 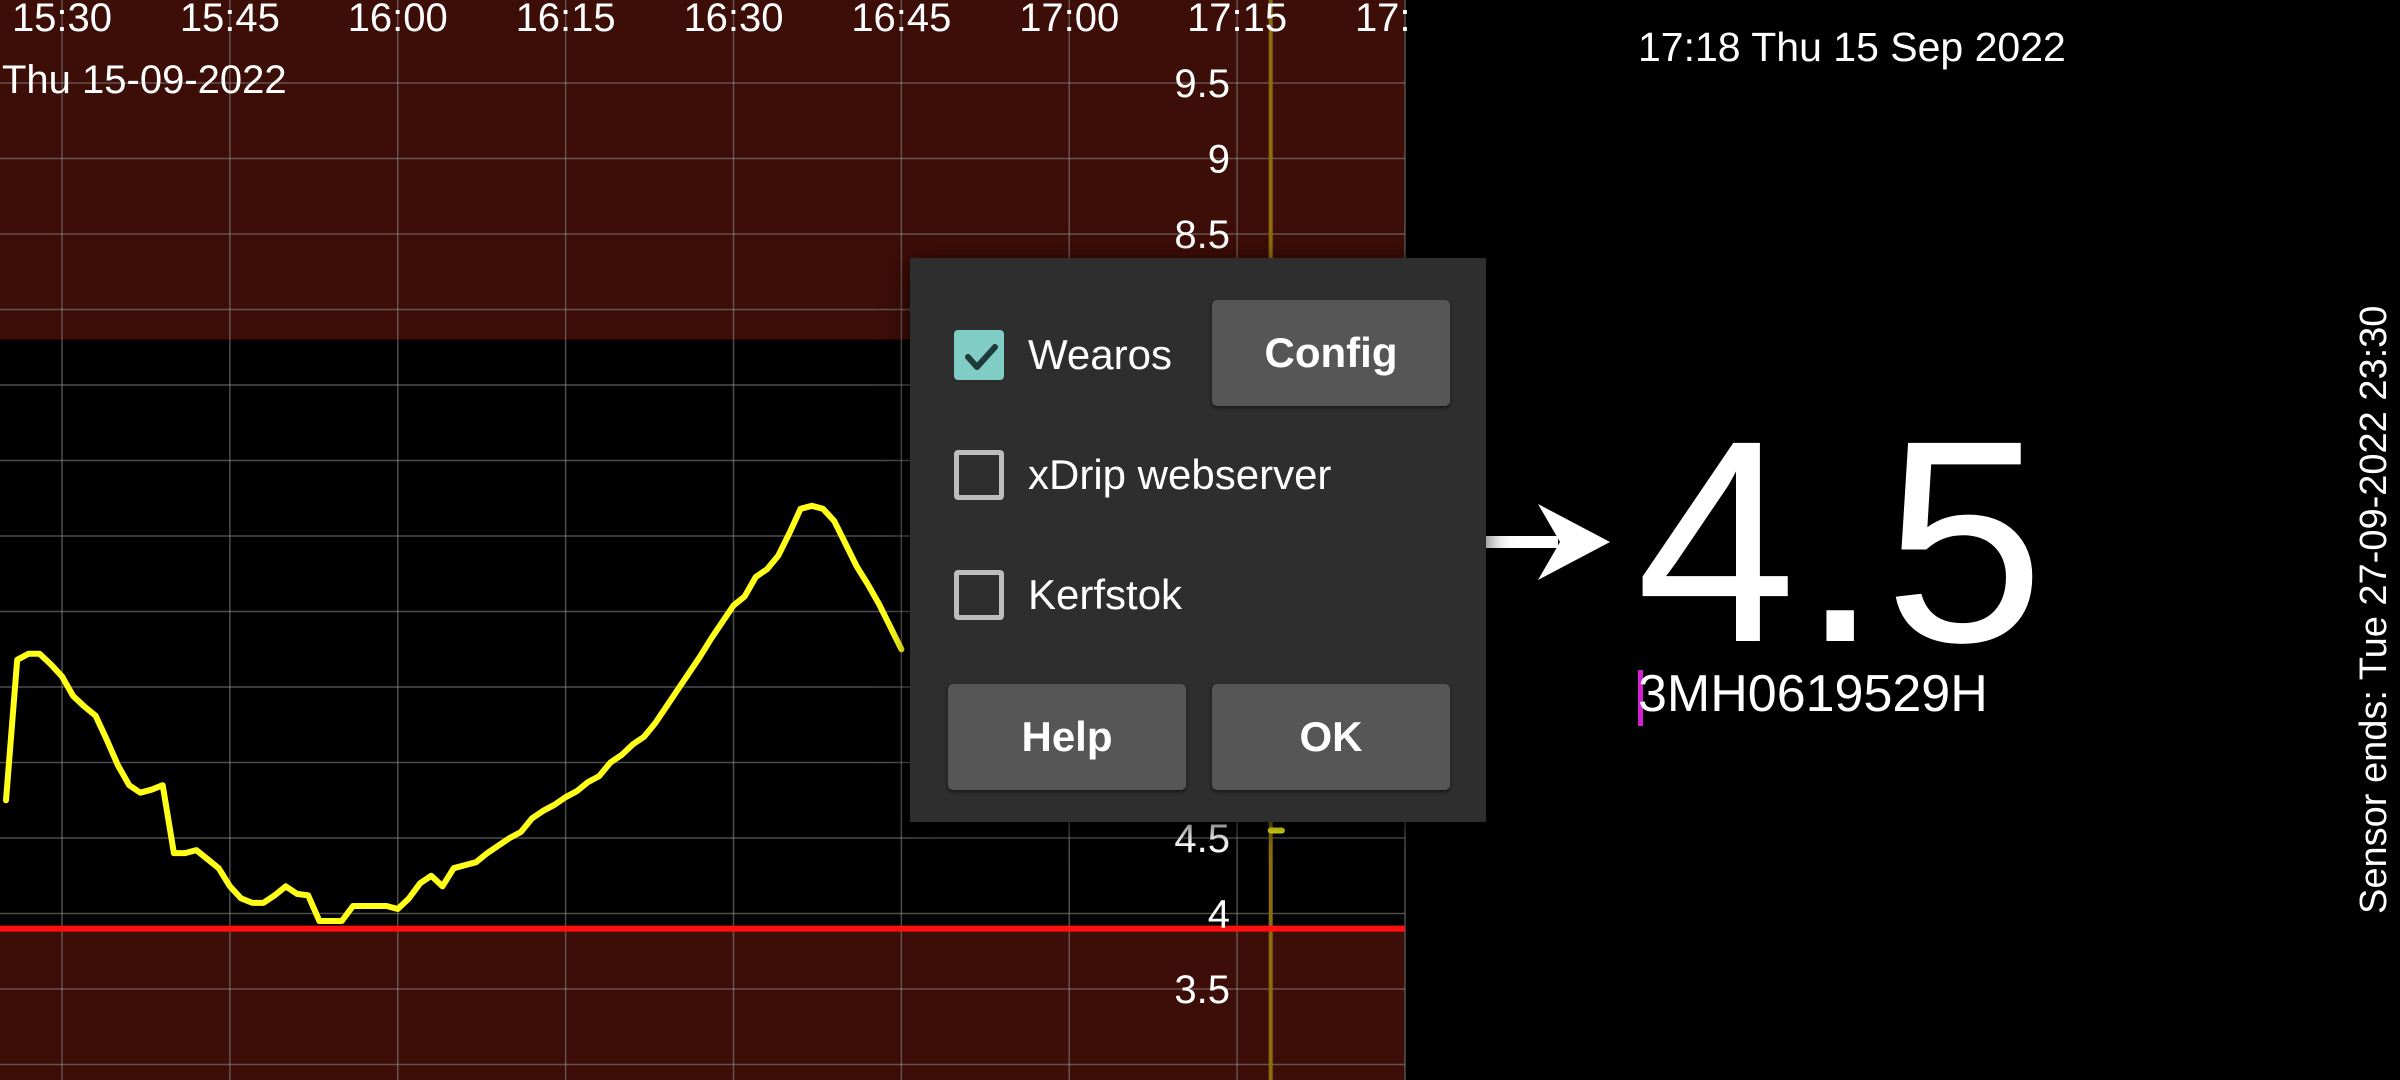 What do you see at coordinates (1180, 474) in the screenshot?
I see `xdrip-webserver-label: xDrip webserver` at bounding box center [1180, 474].